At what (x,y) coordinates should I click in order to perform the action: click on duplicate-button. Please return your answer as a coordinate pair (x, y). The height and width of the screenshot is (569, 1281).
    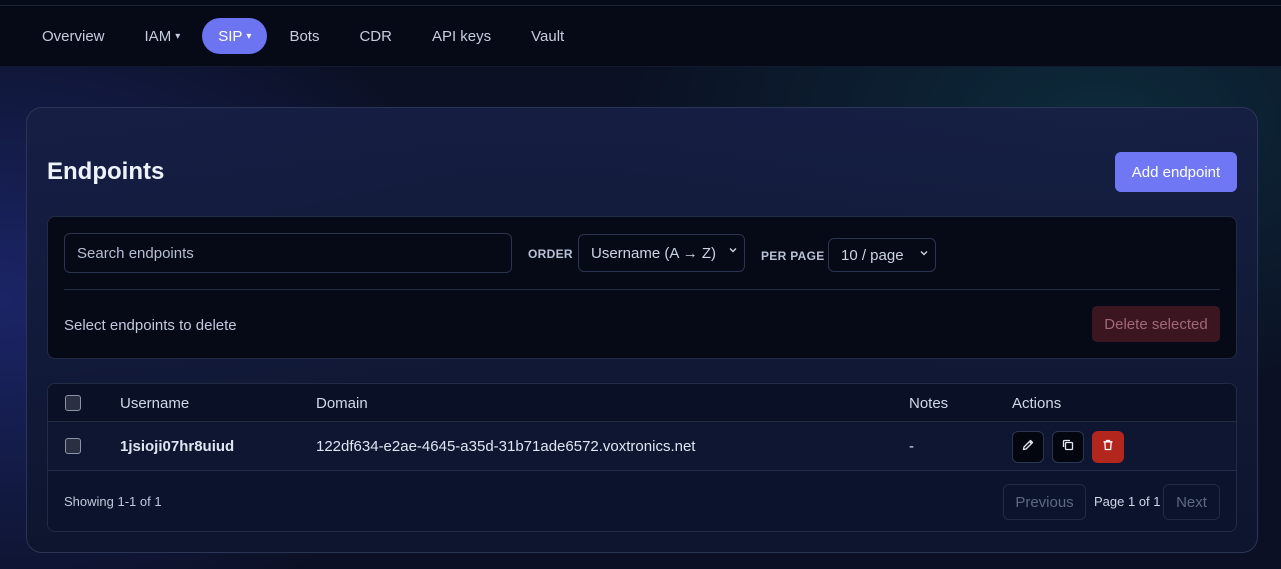
    Looking at the image, I should click on (1068, 447).